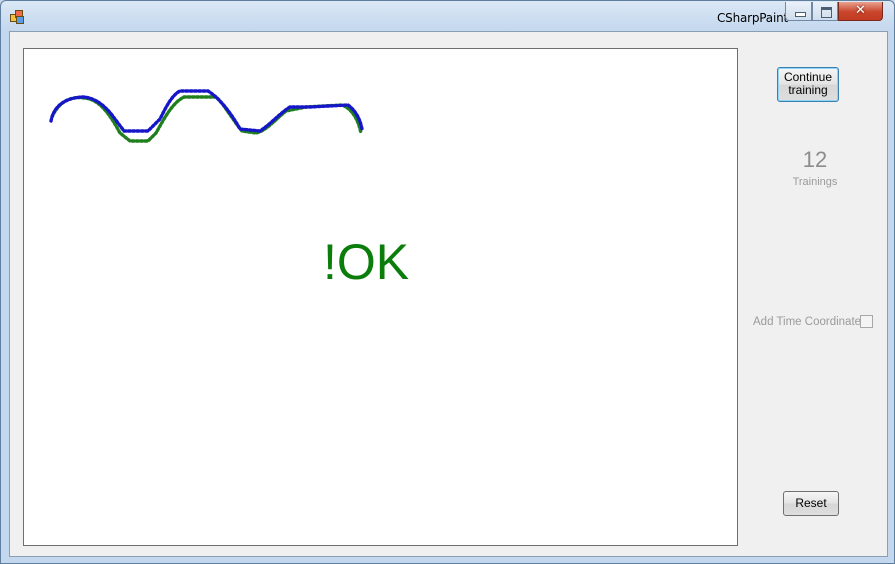 This screenshot has height=564, width=895. Describe the element at coordinates (366, 262) in the screenshot. I see `recognition-result: !OK` at that location.